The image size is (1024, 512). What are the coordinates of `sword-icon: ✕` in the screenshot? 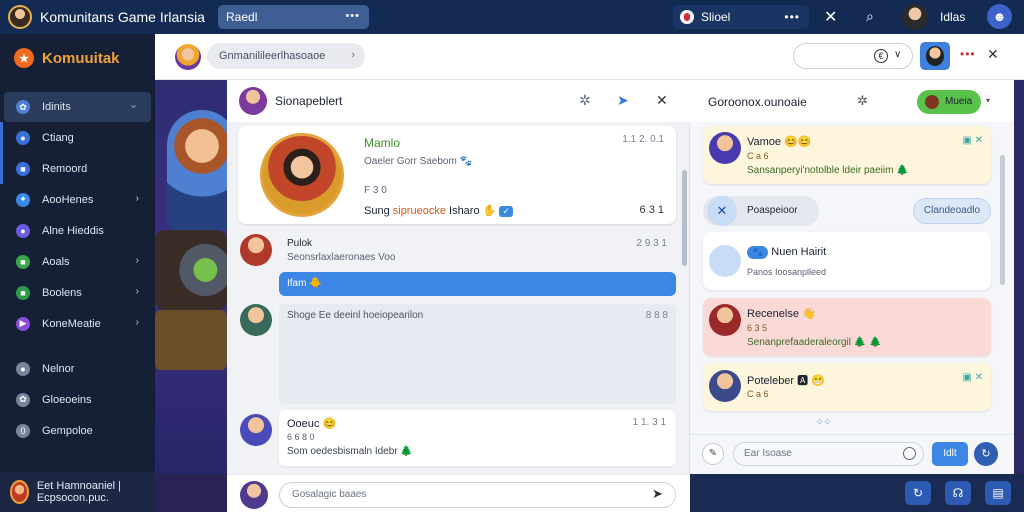 It's located at (722, 211).